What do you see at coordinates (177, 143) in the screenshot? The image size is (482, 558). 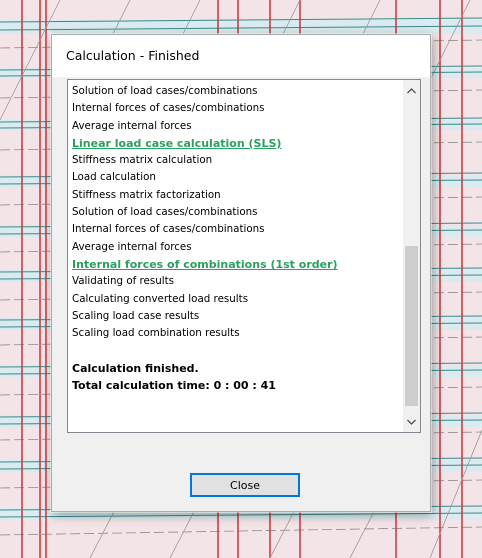 I see `log-heading: Linear load case calculation (SLS)` at bounding box center [177, 143].